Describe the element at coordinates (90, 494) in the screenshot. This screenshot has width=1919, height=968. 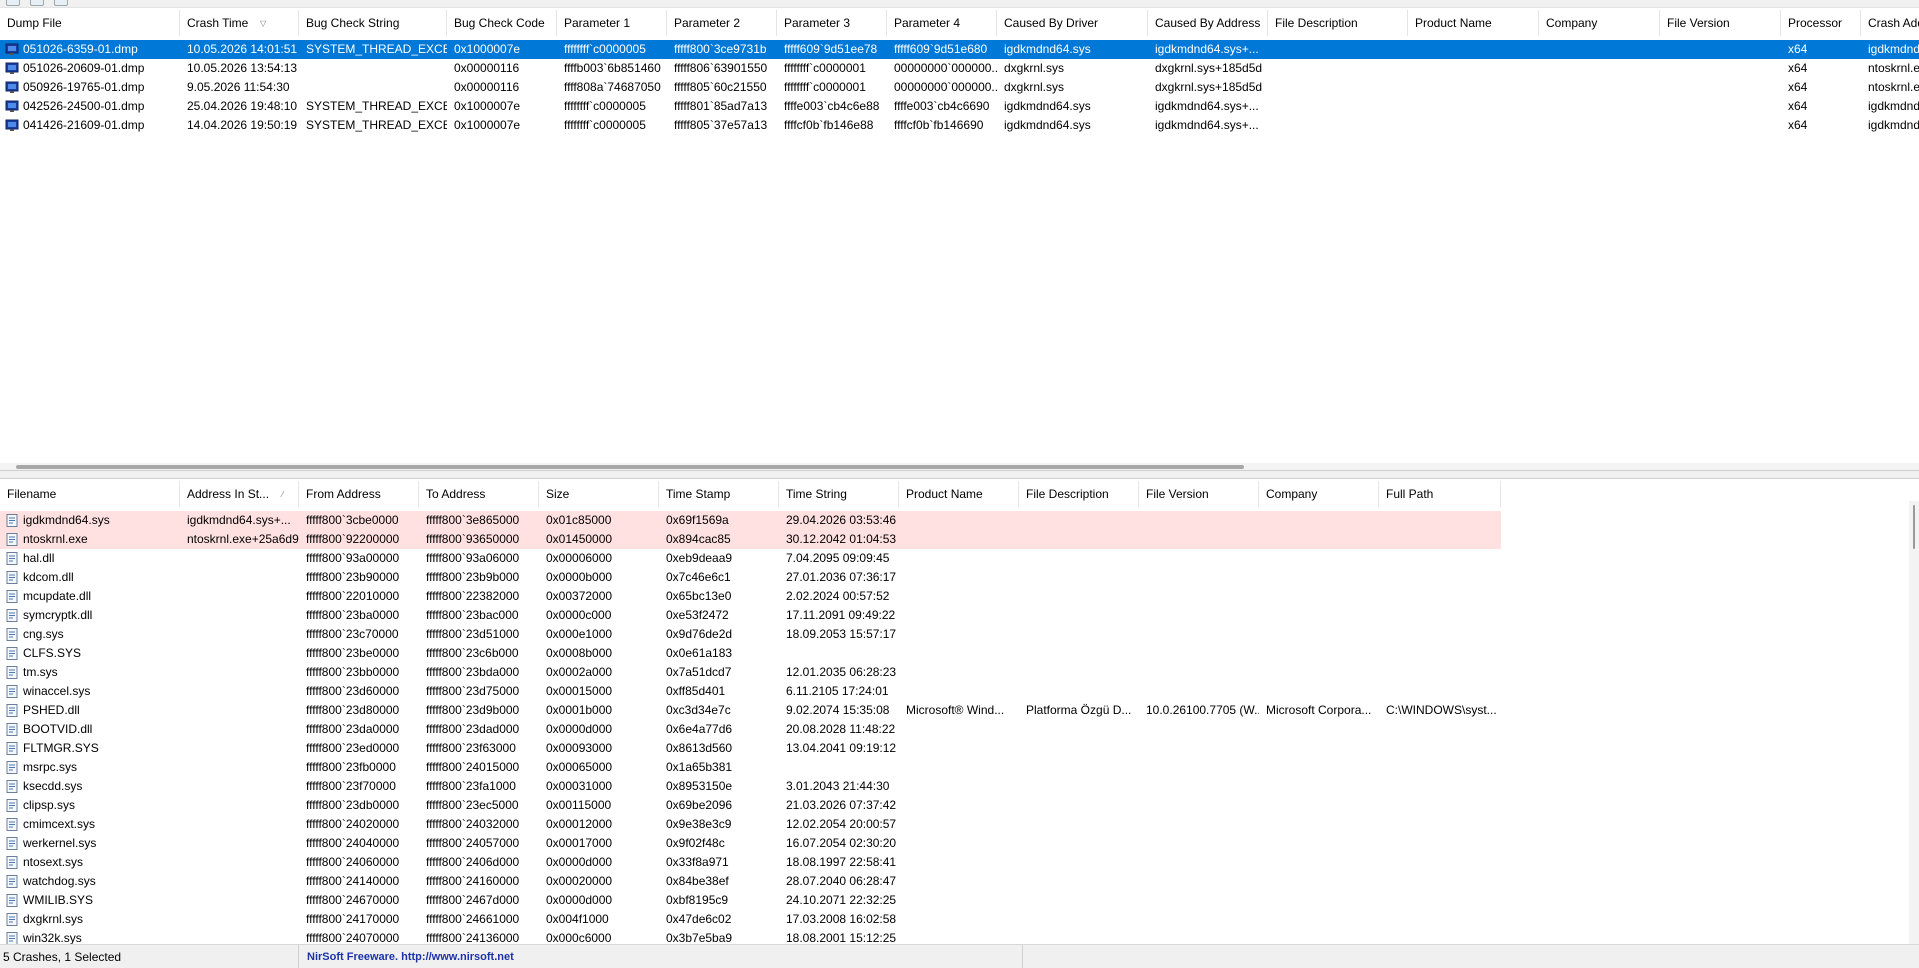
I see `column-header-filename: Filename` at that location.